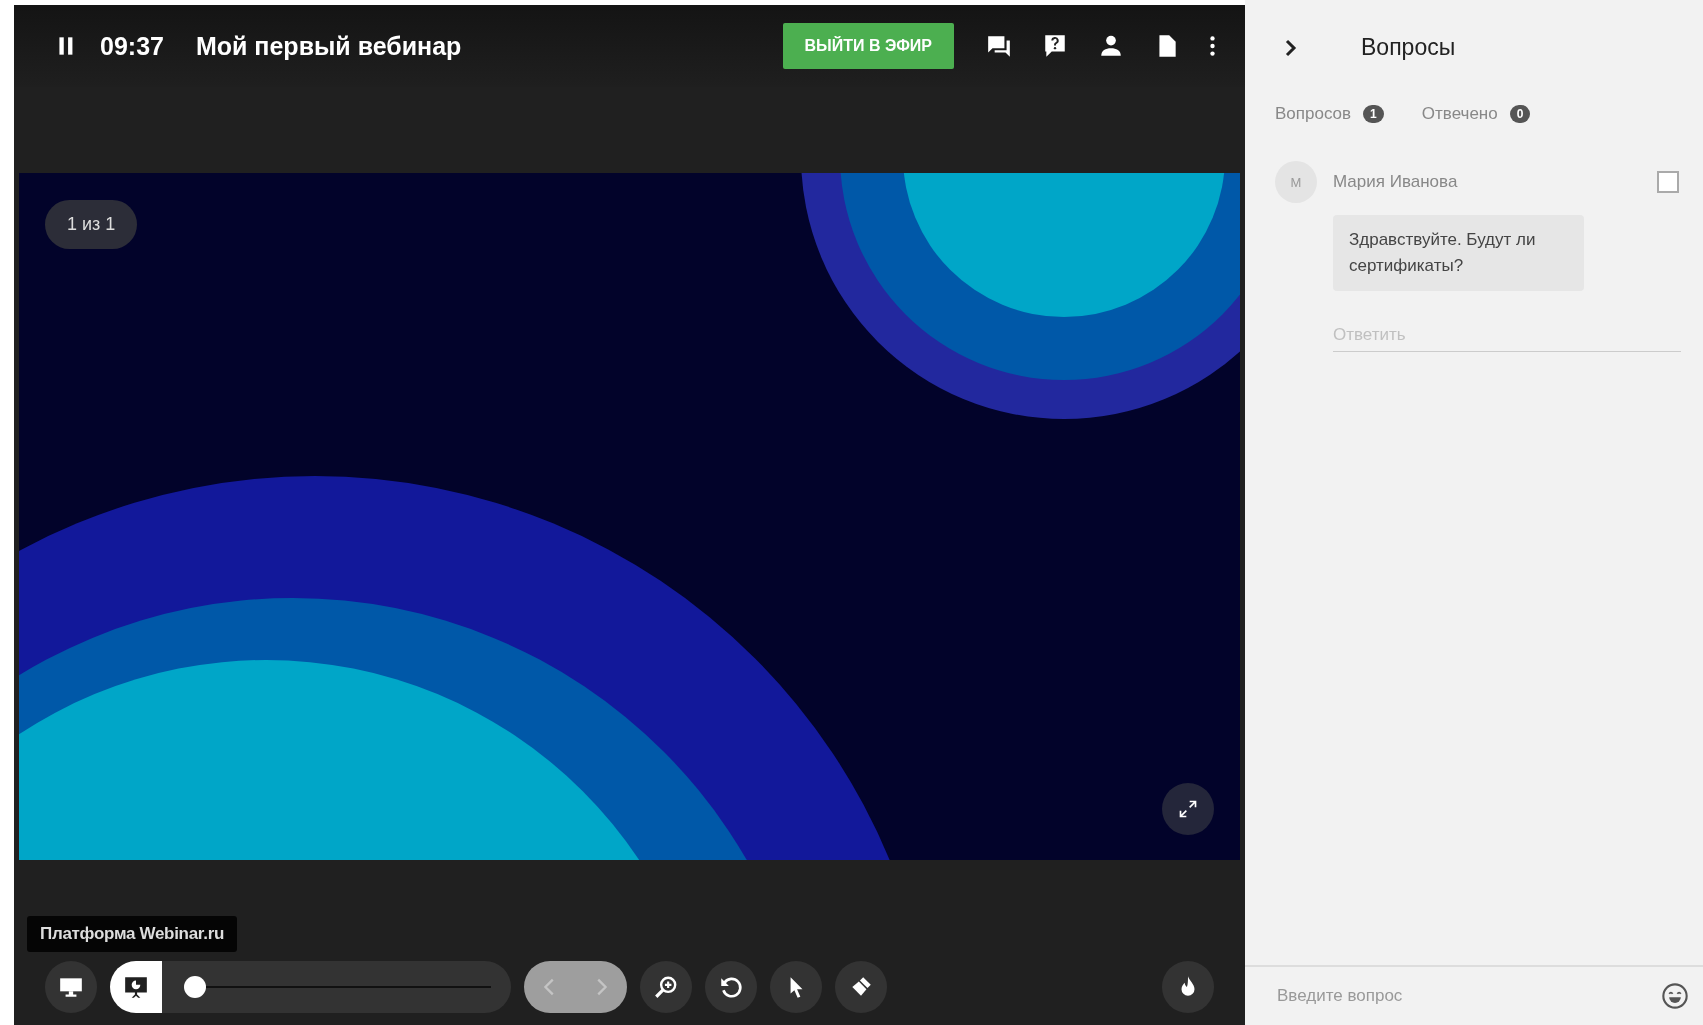  I want to click on chevron-right-icon, so click(1291, 47).